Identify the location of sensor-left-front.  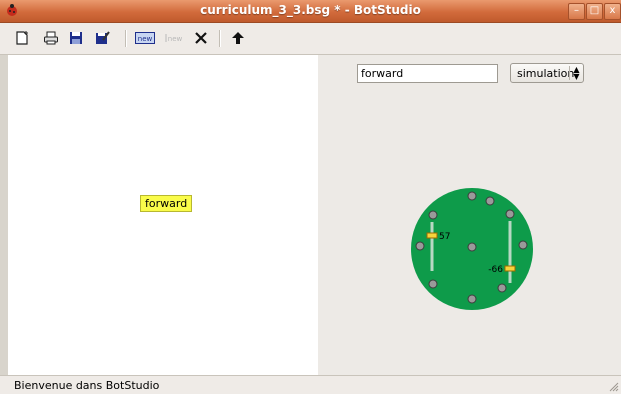
(433, 215).